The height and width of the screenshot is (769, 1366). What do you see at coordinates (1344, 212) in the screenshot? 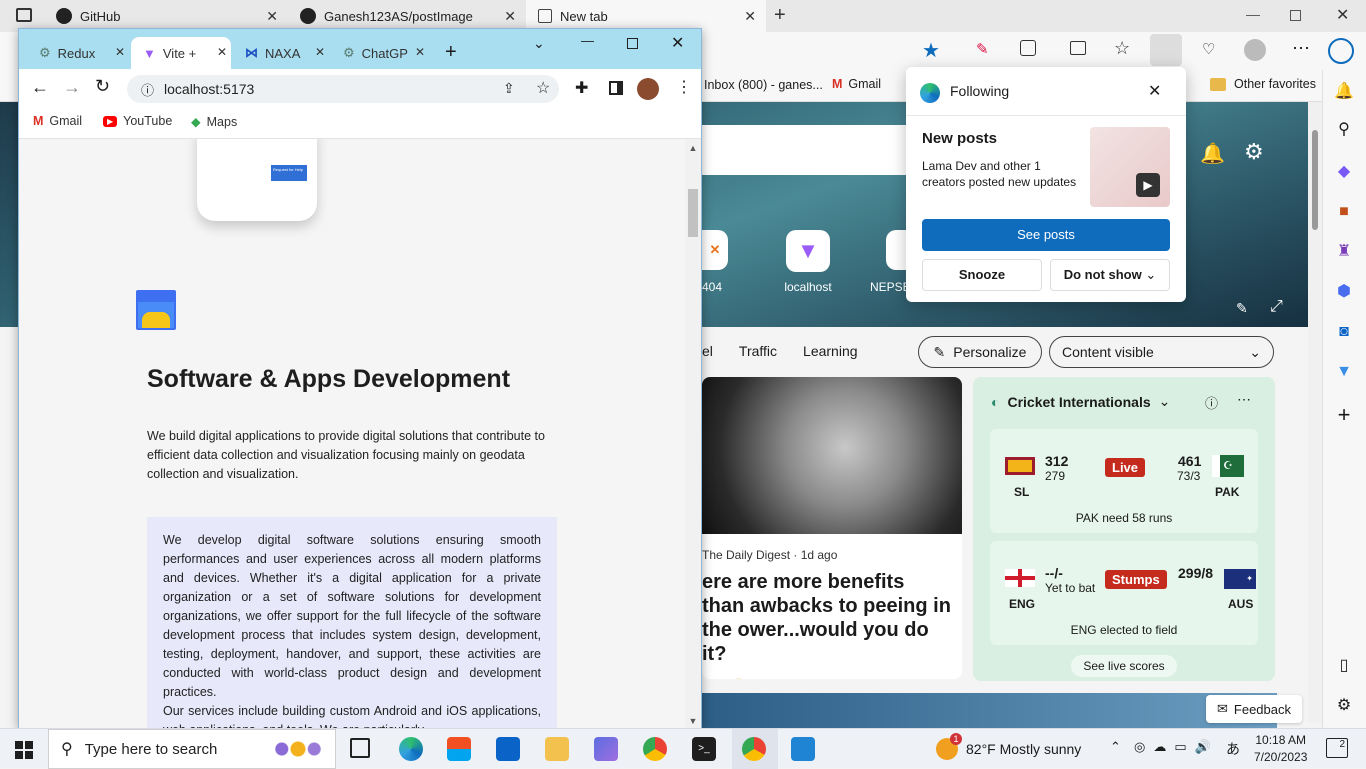
I see `tools-icon: ■` at bounding box center [1344, 212].